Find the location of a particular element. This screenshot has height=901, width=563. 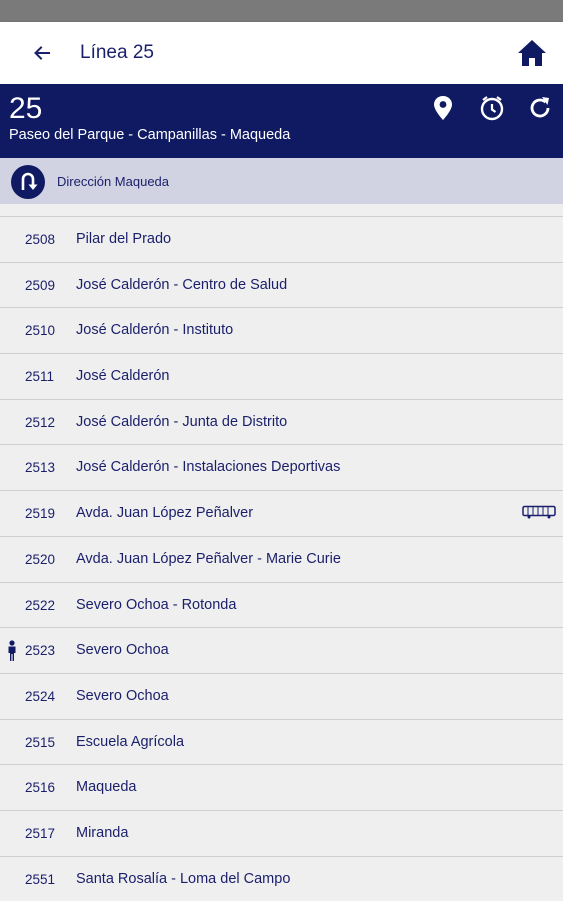

home-button is located at coordinates (532, 53).